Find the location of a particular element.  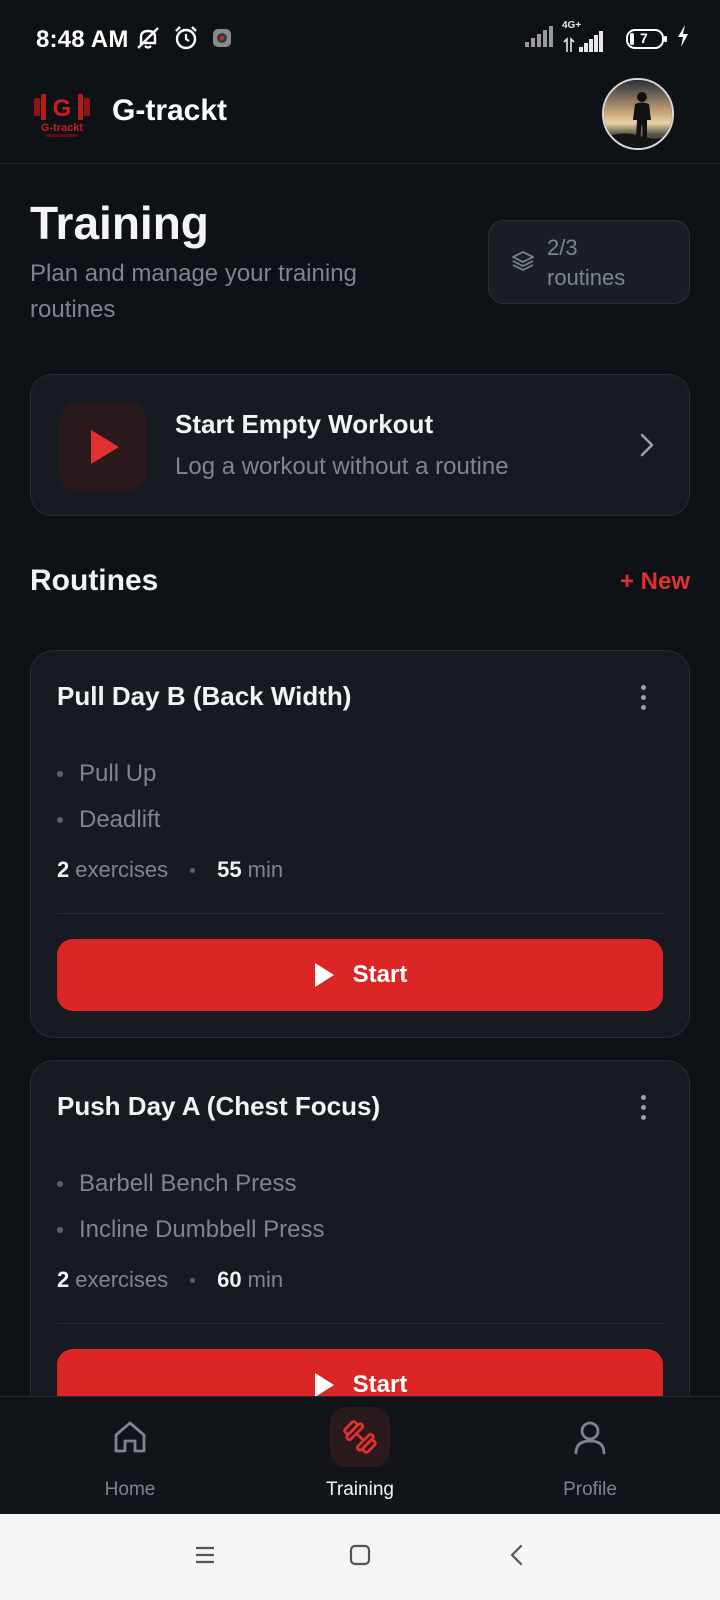

routines-section-title: Routines is located at coordinates (94, 580).